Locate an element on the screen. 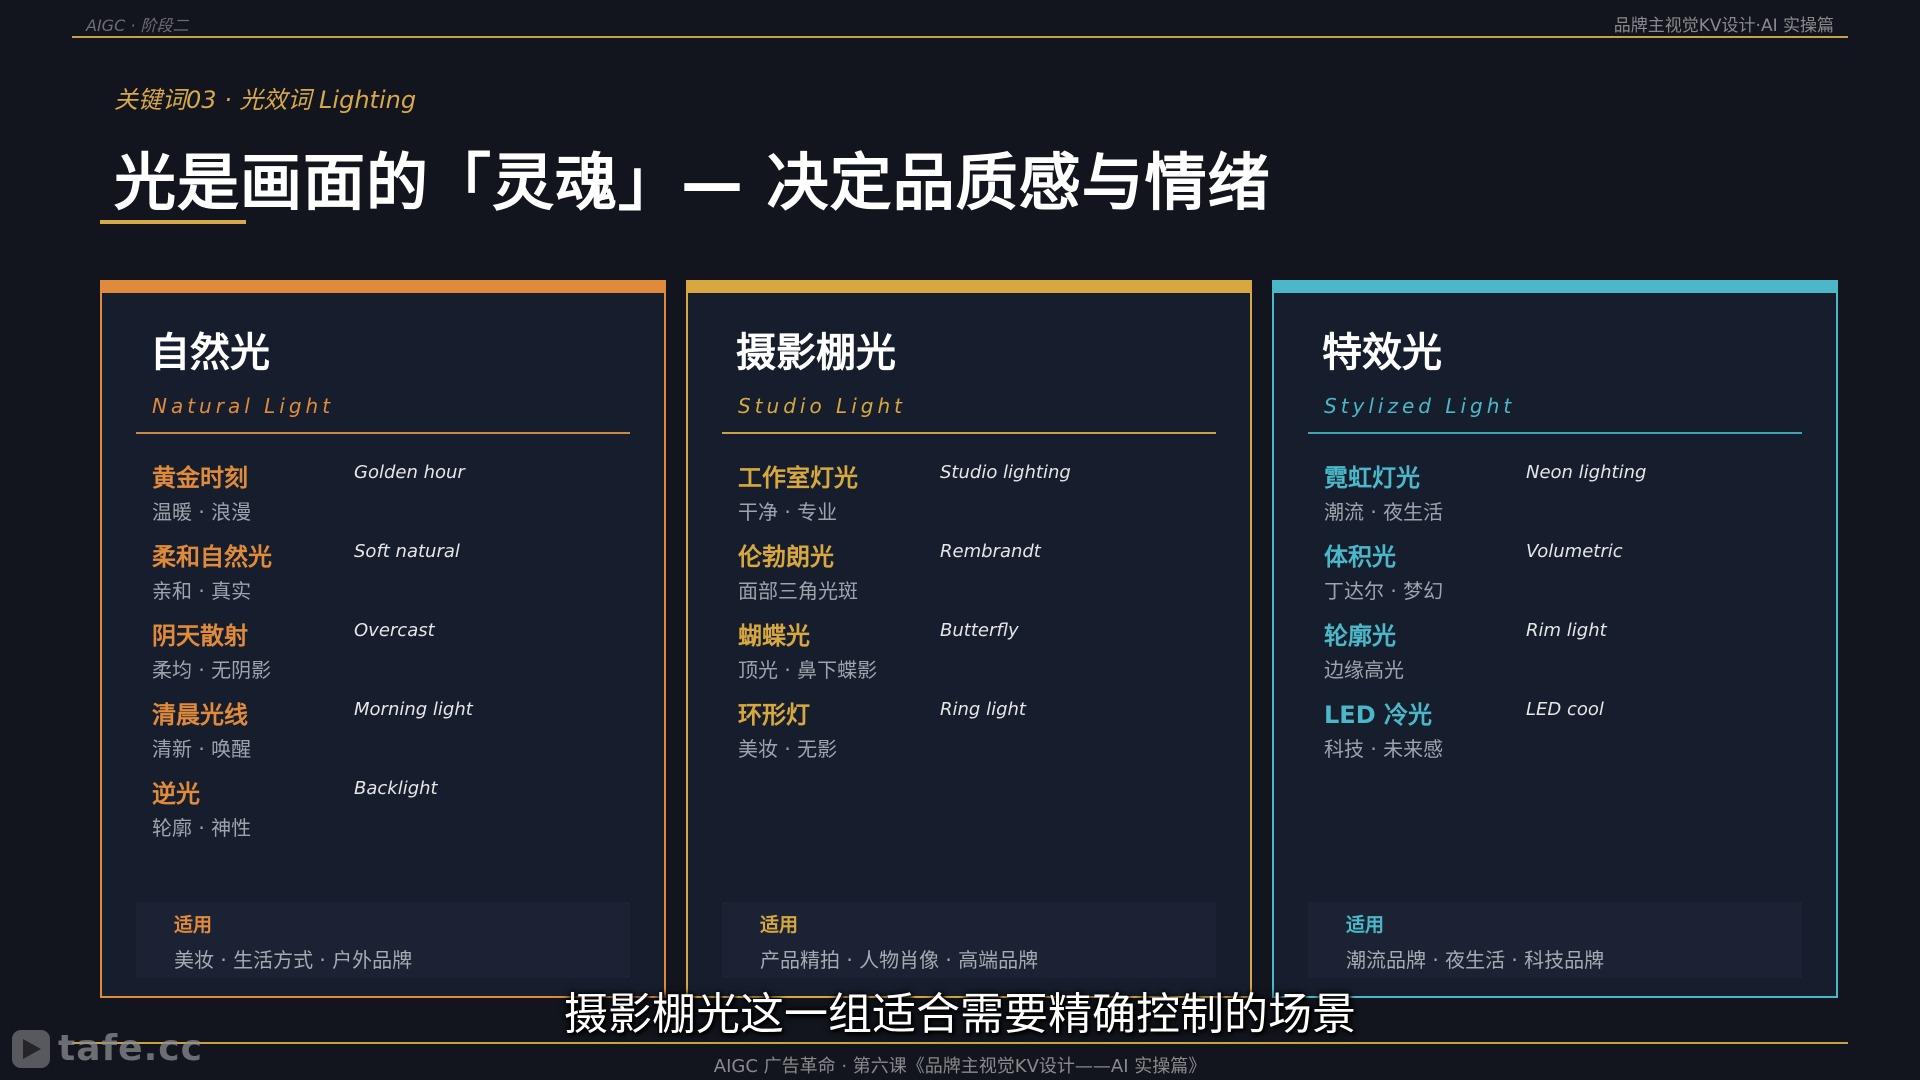 This screenshot has width=1920, height=1080. item-en: Rembrandt is located at coordinates (990, 551).